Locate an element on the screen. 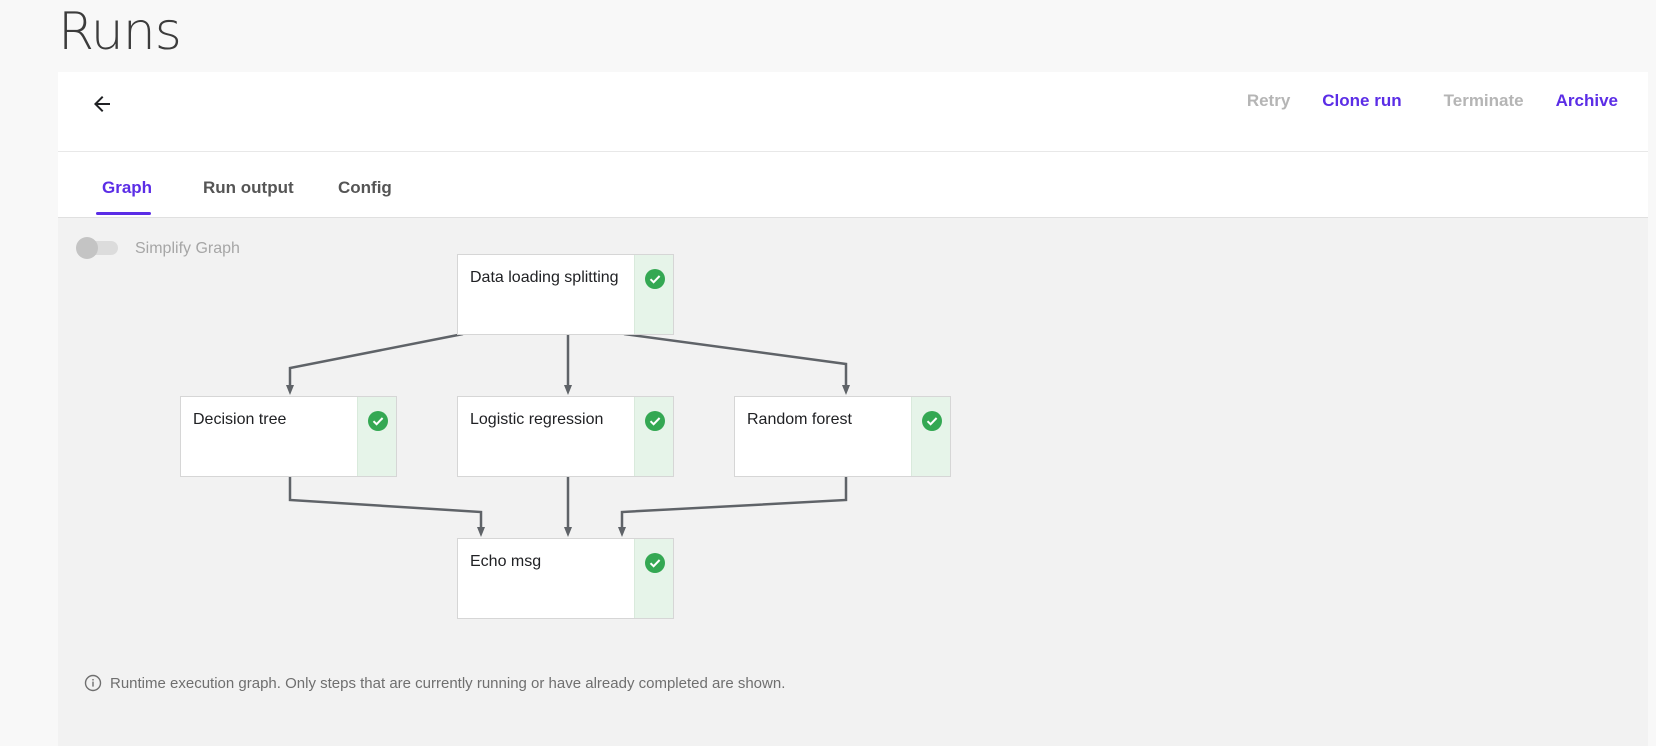 Image resolution: width=1656 pixels, height=746 pixels. node-random-forest: Random forest is located at coordinates (842, 436).